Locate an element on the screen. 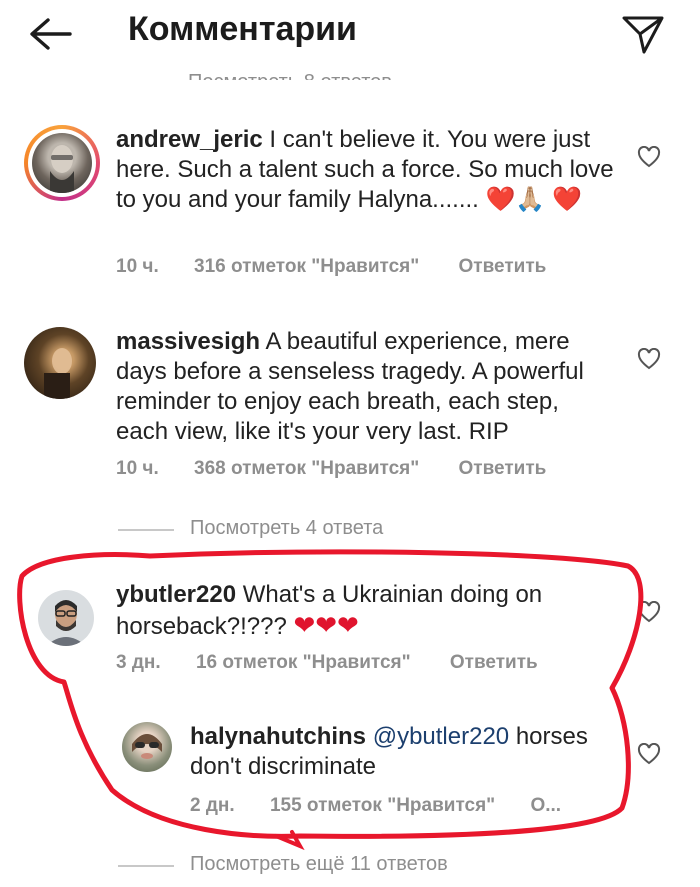 This screenshot has width=700, height=887. comment-likes: 16 отметок "Нравится" is located at coordinates (303, 662).